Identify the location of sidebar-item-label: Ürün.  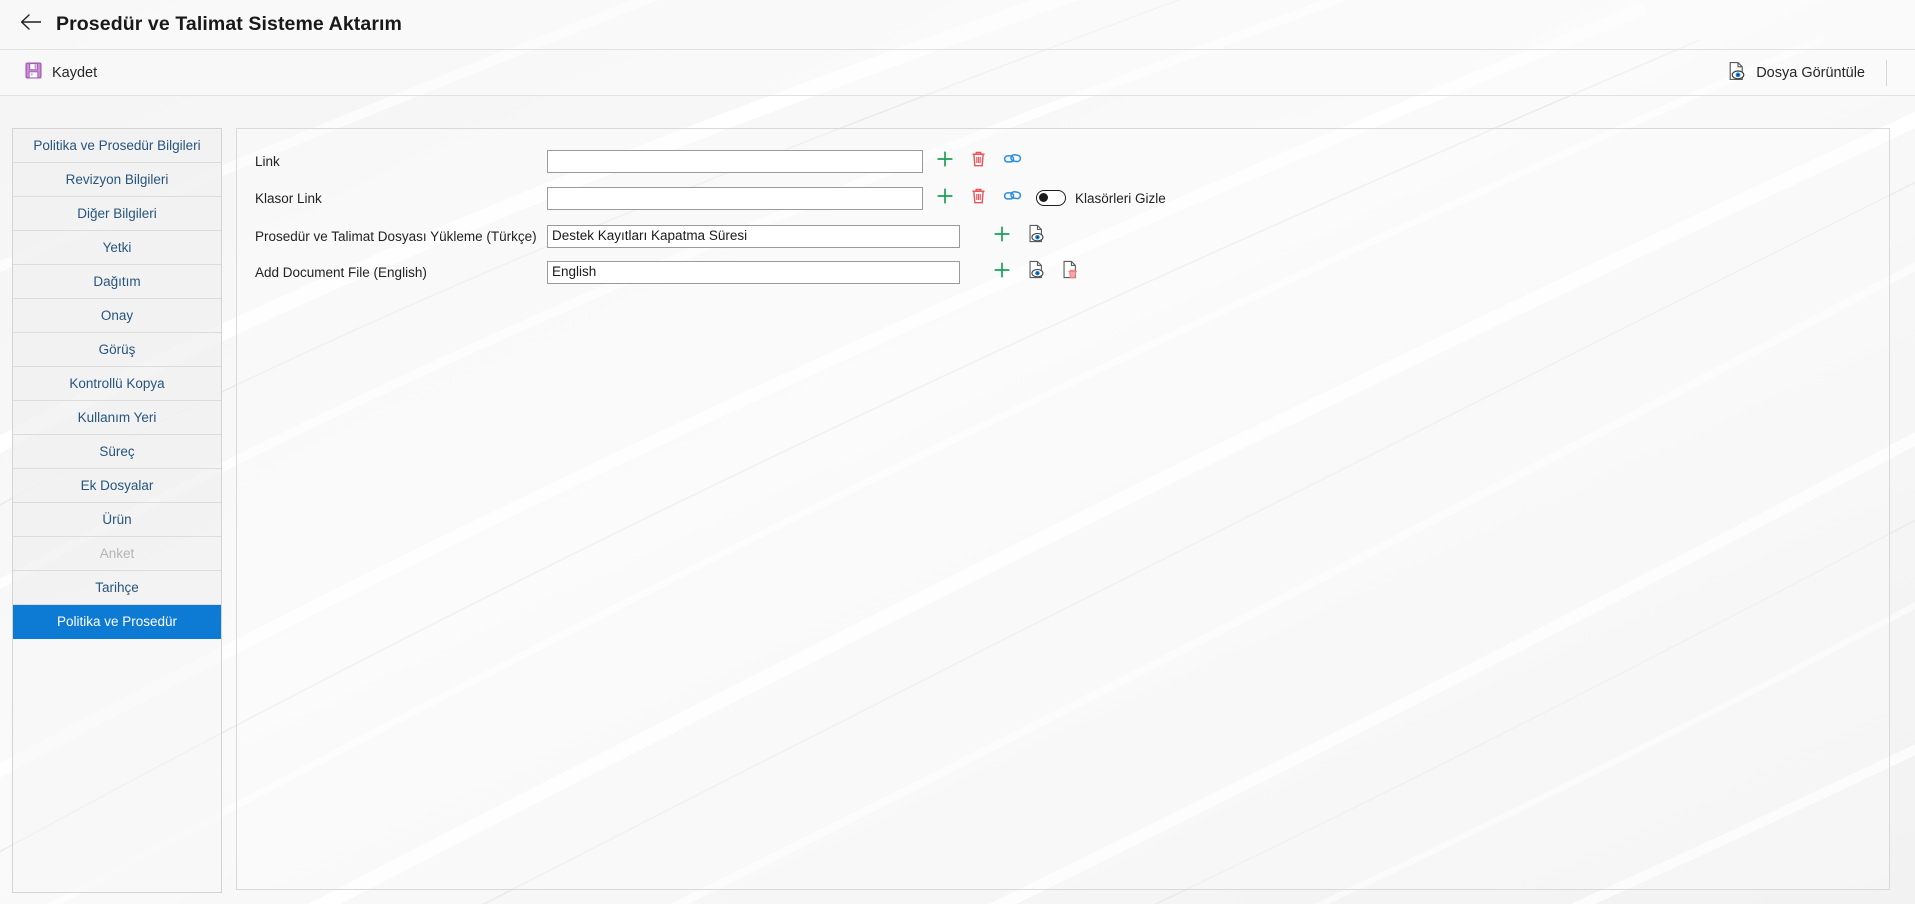
(117, 519).